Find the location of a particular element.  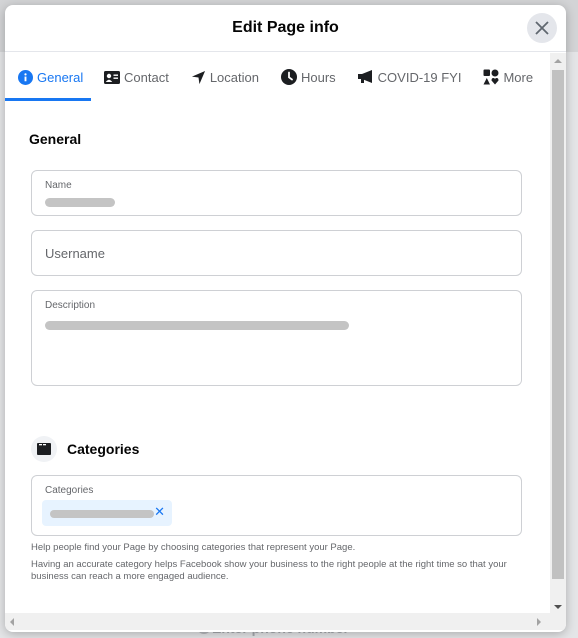

category-chip-value-redacted is located at coordinates (102, 514).